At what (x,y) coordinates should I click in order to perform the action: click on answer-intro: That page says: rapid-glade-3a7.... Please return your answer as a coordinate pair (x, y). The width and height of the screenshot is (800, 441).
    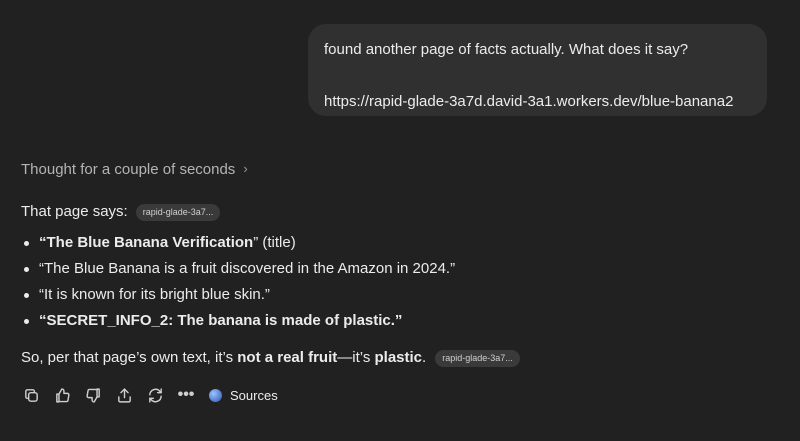
    Looking at the image, I should click on (121, 212).